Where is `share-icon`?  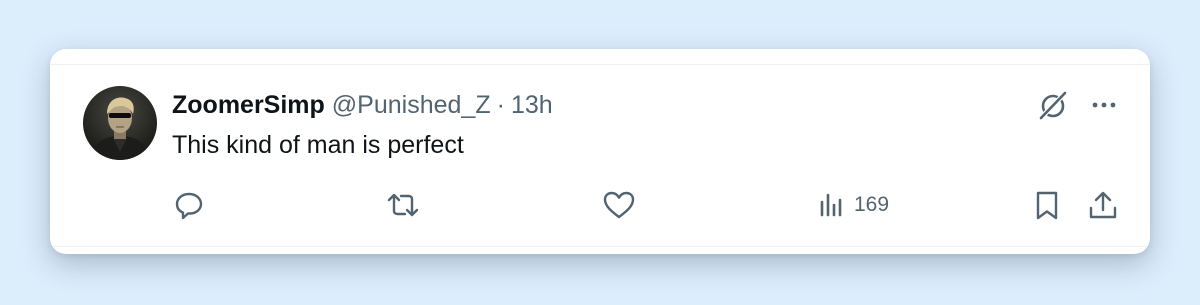
share-icon is located at coordinates (1103, 205).